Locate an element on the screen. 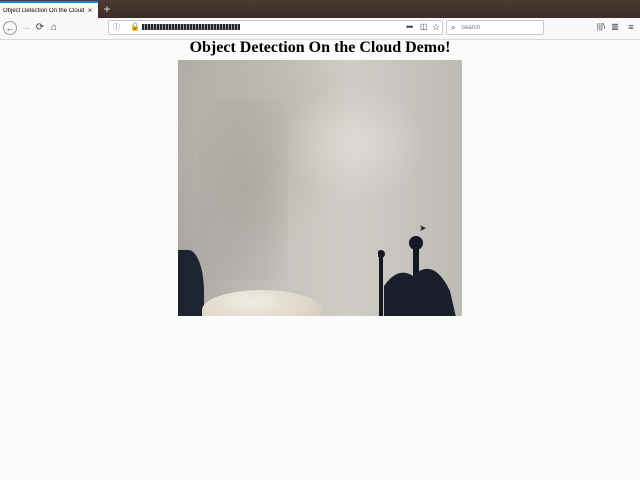 The height and width of the screenshot is (480, 640). blanket is located at coordinates (262, 303).